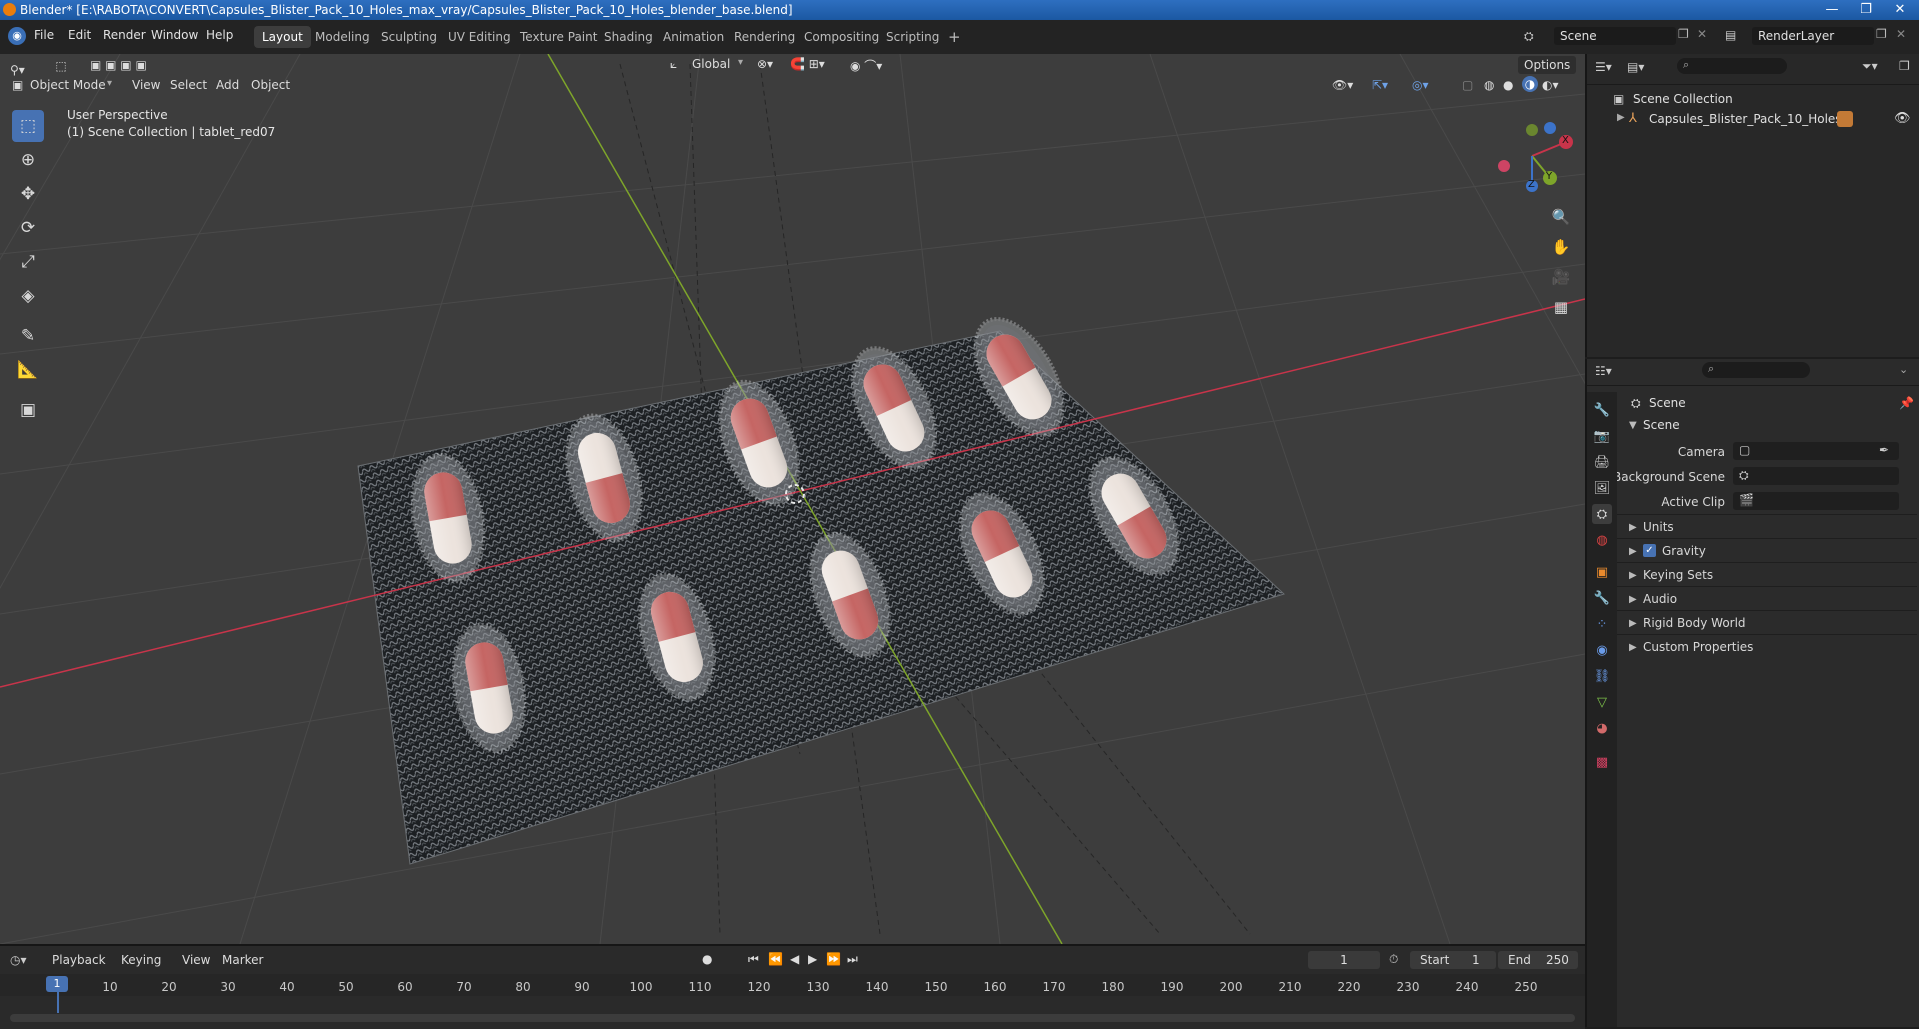 This screenshot has width=1919, height=1029. Describe the element at coordinates (1900, 10) in the screenshot. I see `close-window-button: ✕` at that location.